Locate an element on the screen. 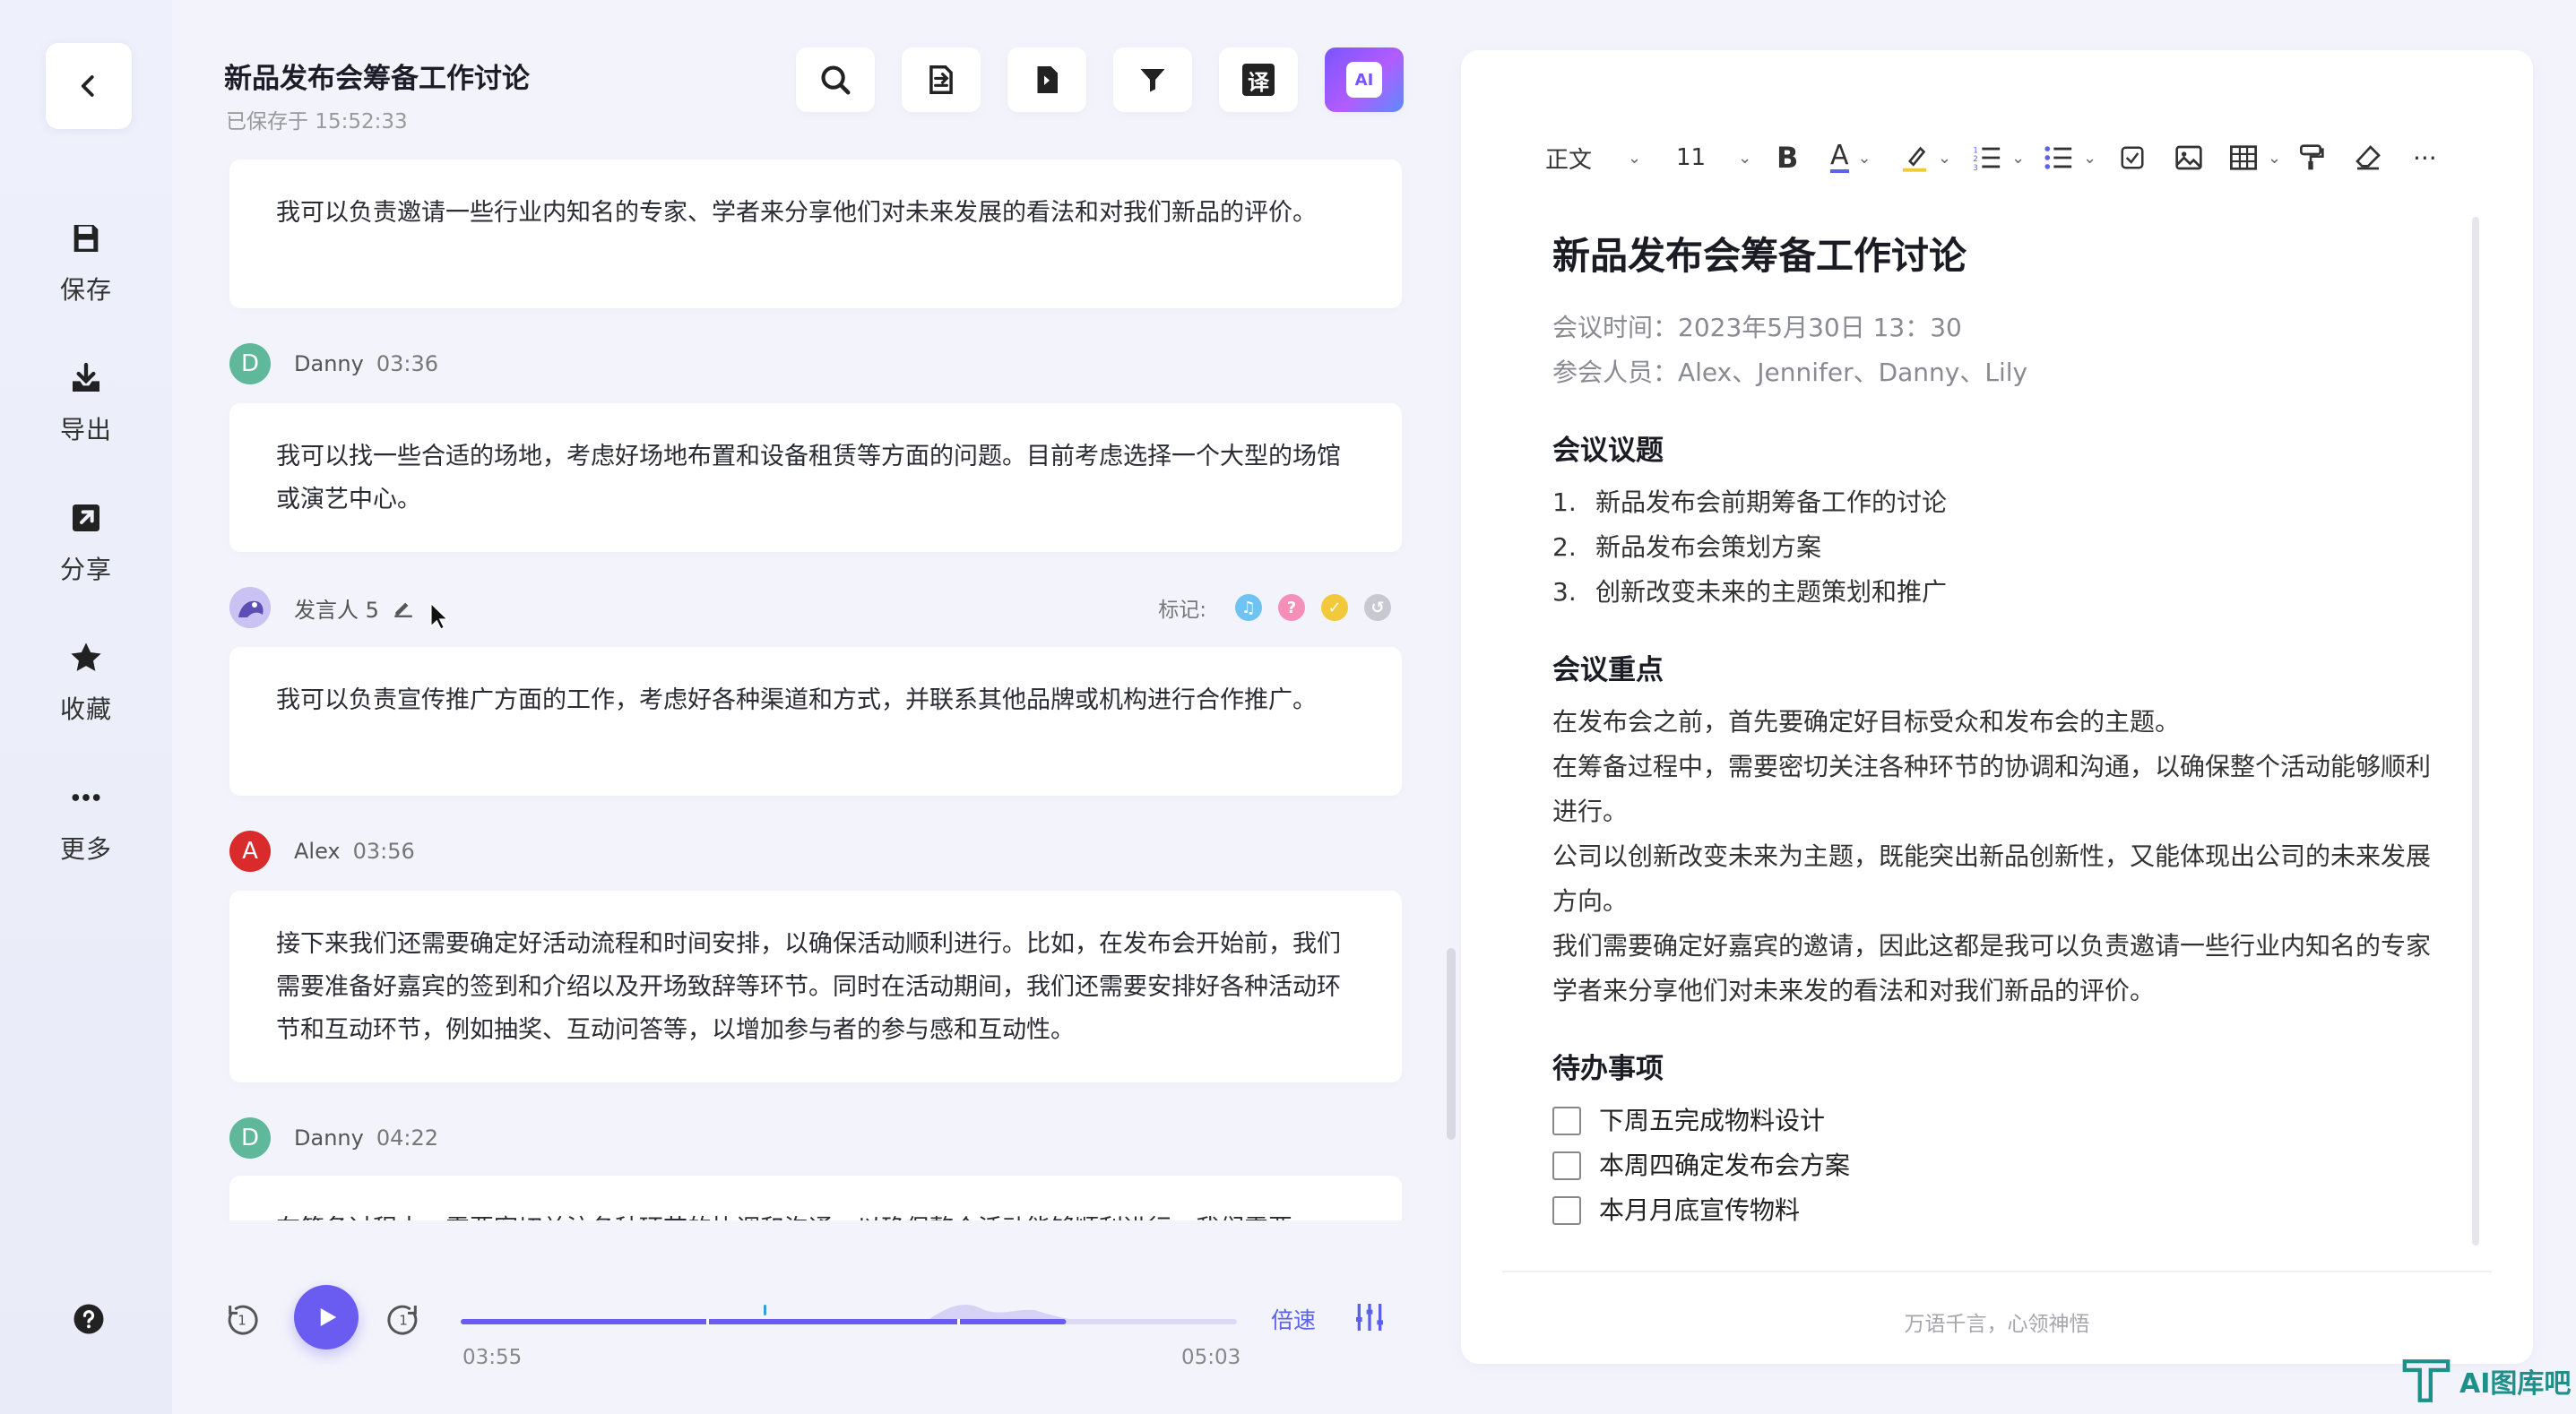  meeting-time: 会议时间：2023年5月30日 13：30 is located at coordinates (1757, 327).